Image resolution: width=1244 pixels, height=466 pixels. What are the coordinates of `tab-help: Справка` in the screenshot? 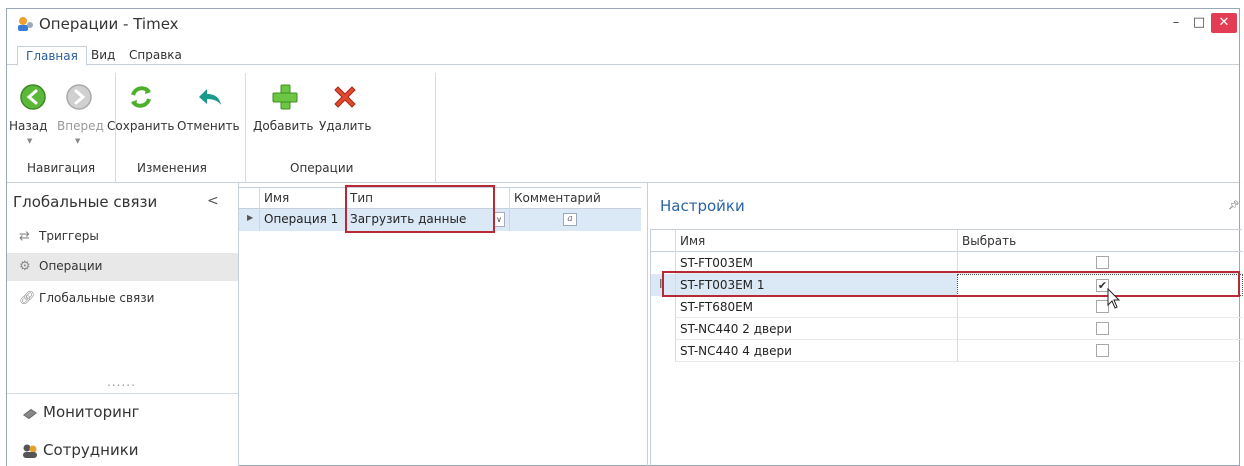 It's located at (155, 56).